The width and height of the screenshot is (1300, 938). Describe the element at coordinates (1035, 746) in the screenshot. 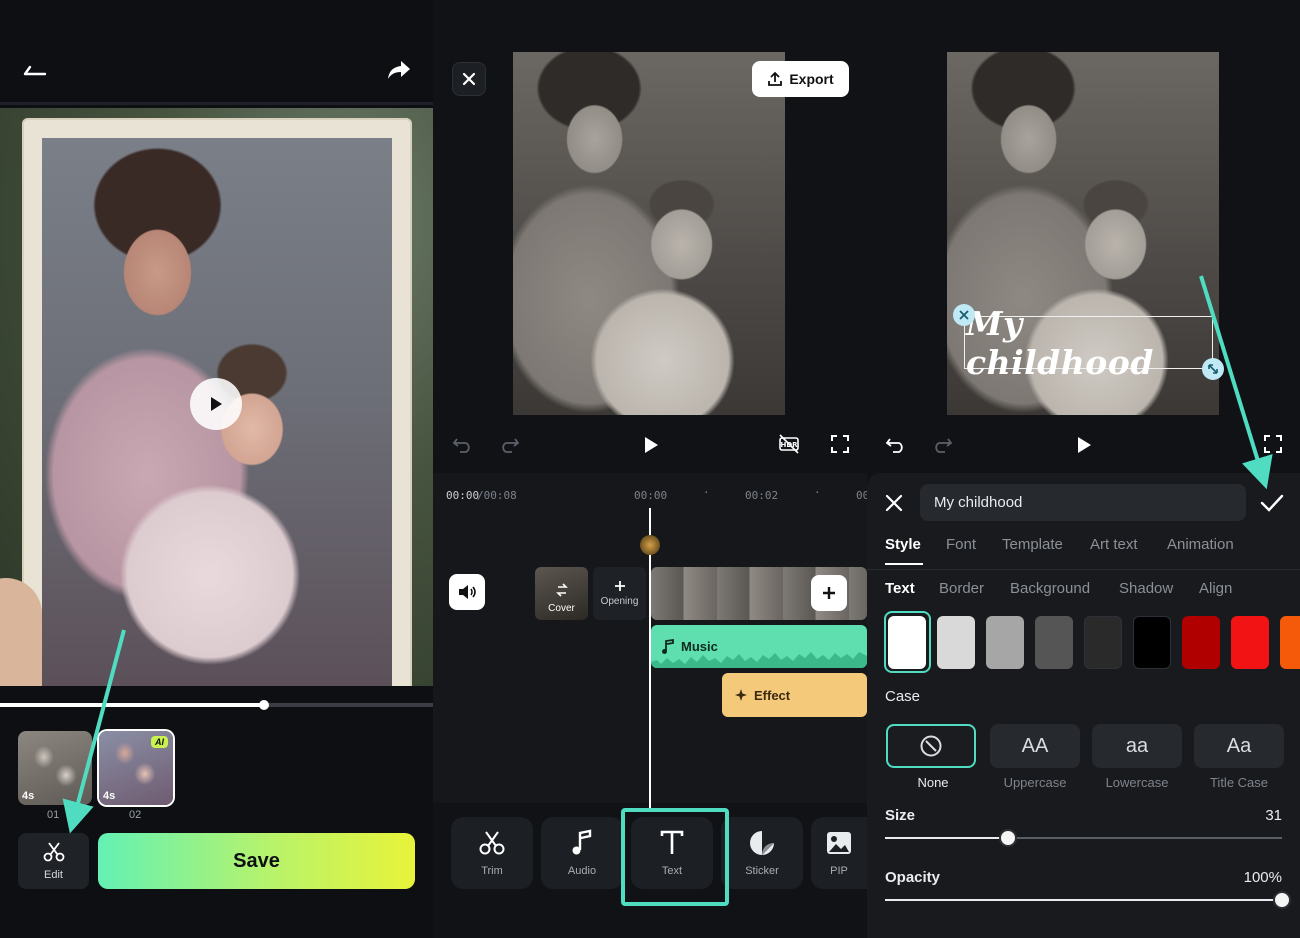

I see `case-uppercase-button: AA` at that location.